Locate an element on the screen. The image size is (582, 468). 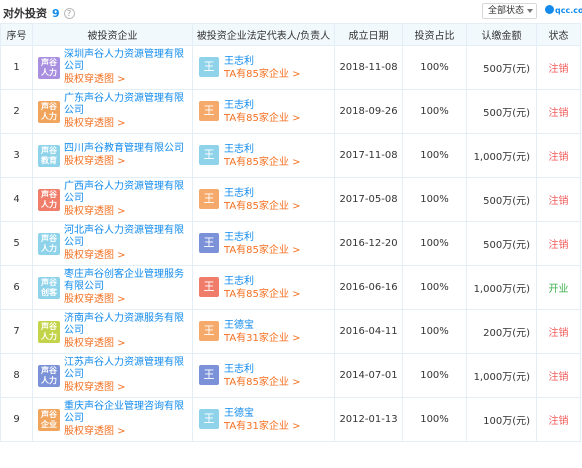
company-name-link: 江苏声谷人力资源管理有限公司 is located at coordinates (126, 369).